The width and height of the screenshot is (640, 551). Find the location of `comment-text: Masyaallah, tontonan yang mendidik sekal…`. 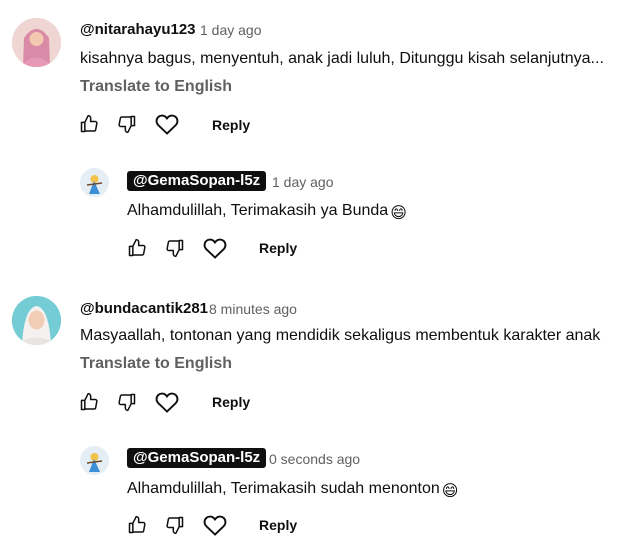

comment-text: Masyaallah, tontonan yang mendidik sekal… is located at coordinates (340, 335).